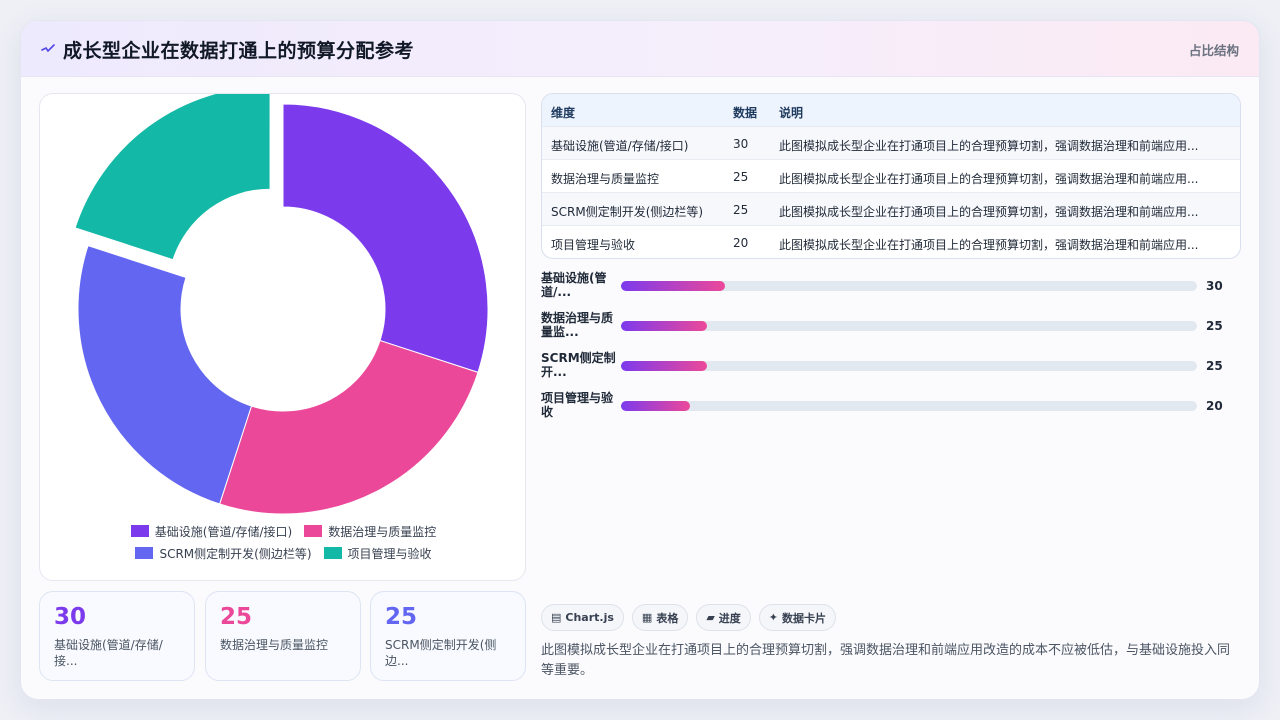 The image size is (1280, 720). What do you see at coordinates (1213, 50) in the screenshot?
I see `view-tag: 占比结构` at bounding box center [1213, 50].